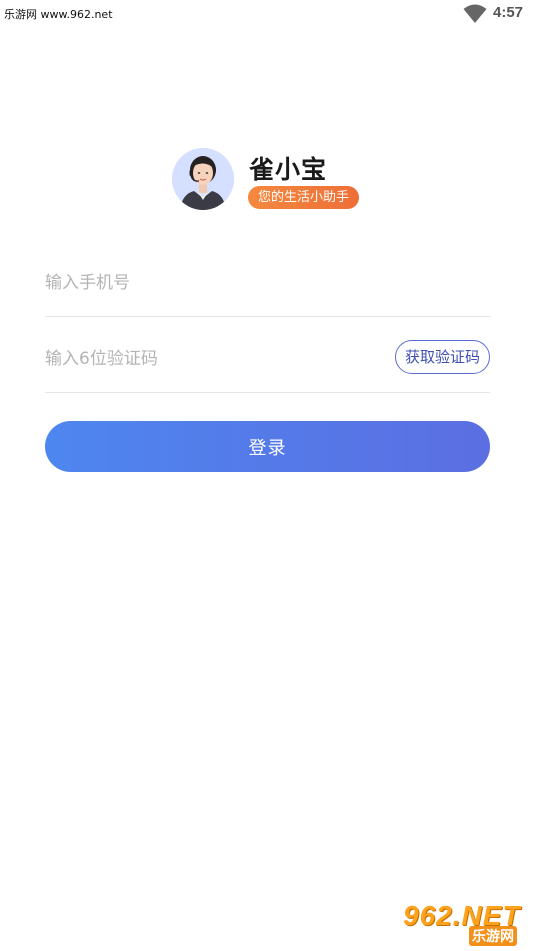 Image resolution: width=535 pixels, height=951 pixels. What do you see at coordinates (464, 923) in the screenshot?
I see `bottom-watermark: 962.NET 乐游网` at bounding box center [464, 923].